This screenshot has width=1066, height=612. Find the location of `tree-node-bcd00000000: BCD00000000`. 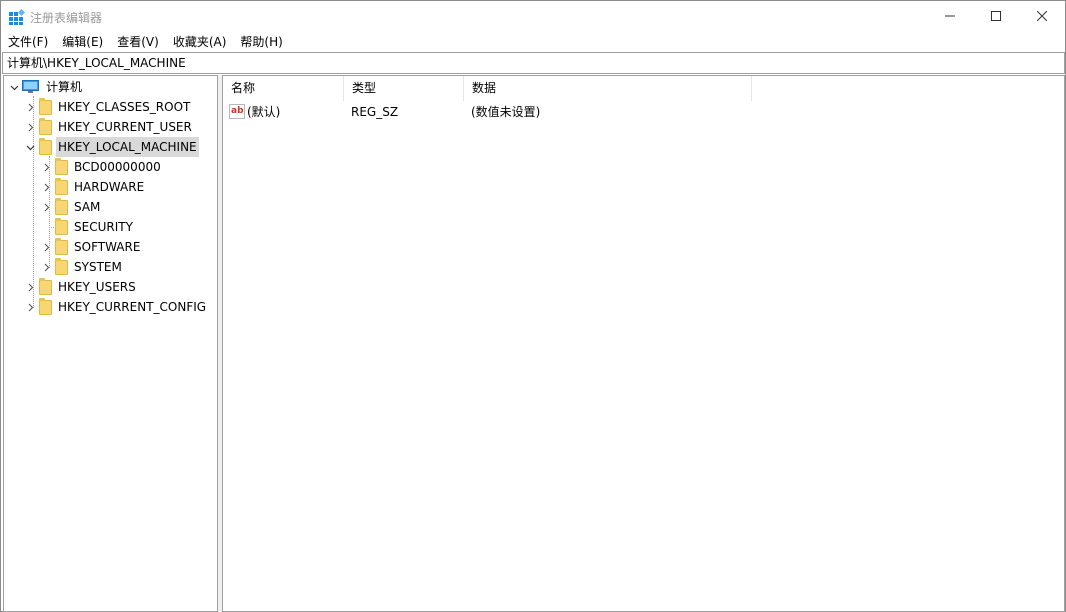

tree-node-bcd00000000: BCD00000000 is located at coordinates (101, 167).